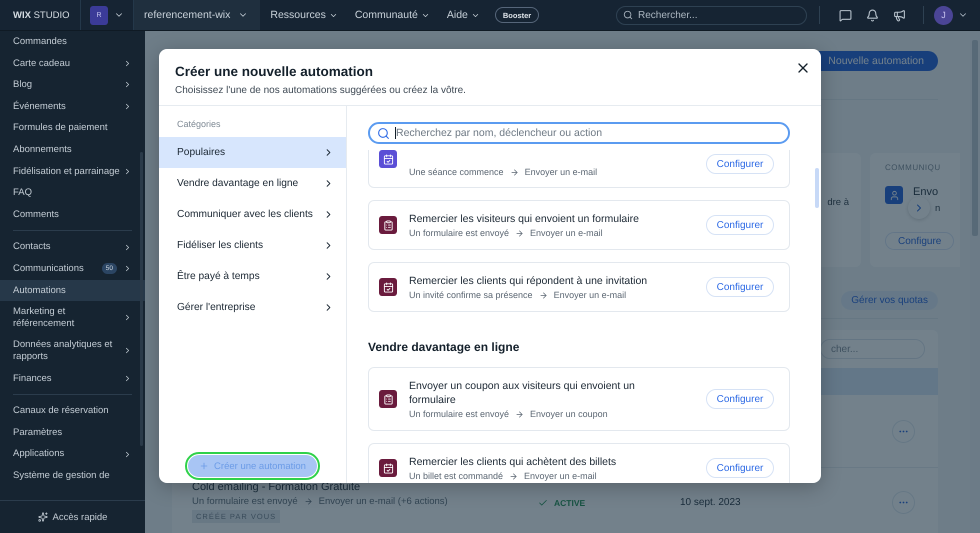 This screenshot has height=533, width=980. I want to click on sparkle-icon, so click(43, 517).